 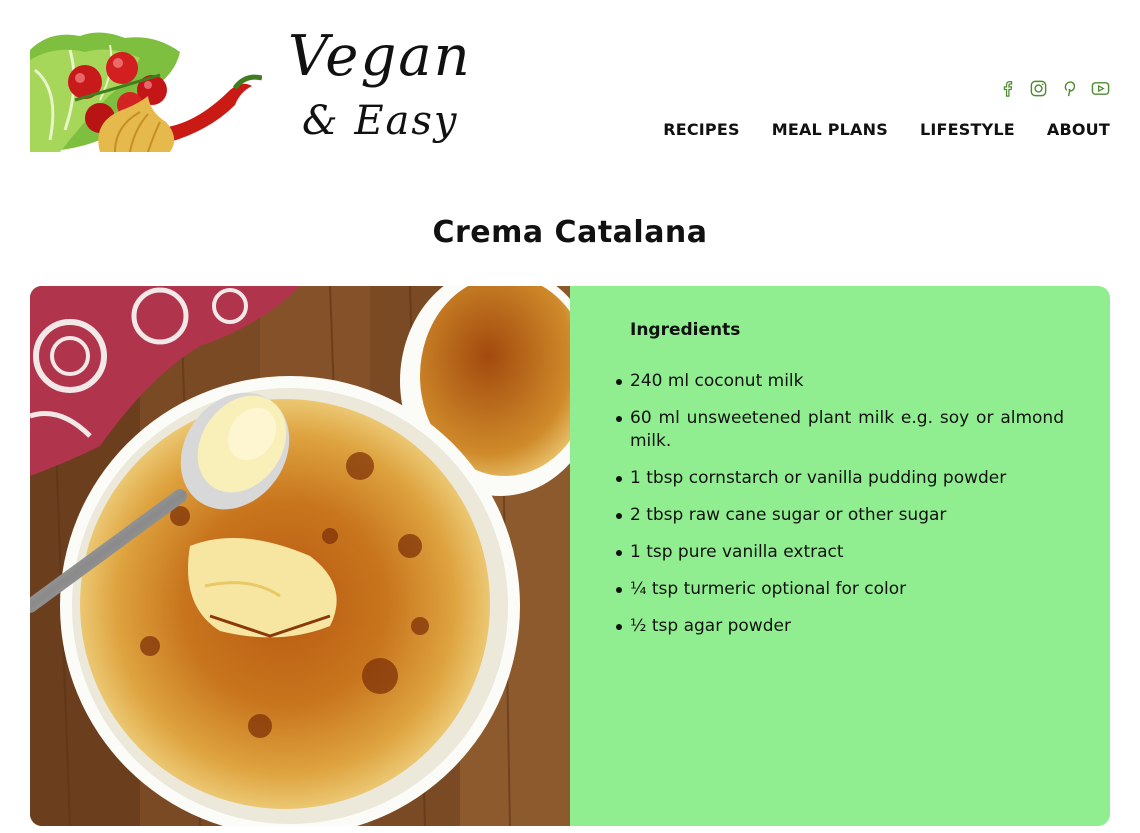 I want to click on logo-title: Vegan, so click(x=380, y=56).